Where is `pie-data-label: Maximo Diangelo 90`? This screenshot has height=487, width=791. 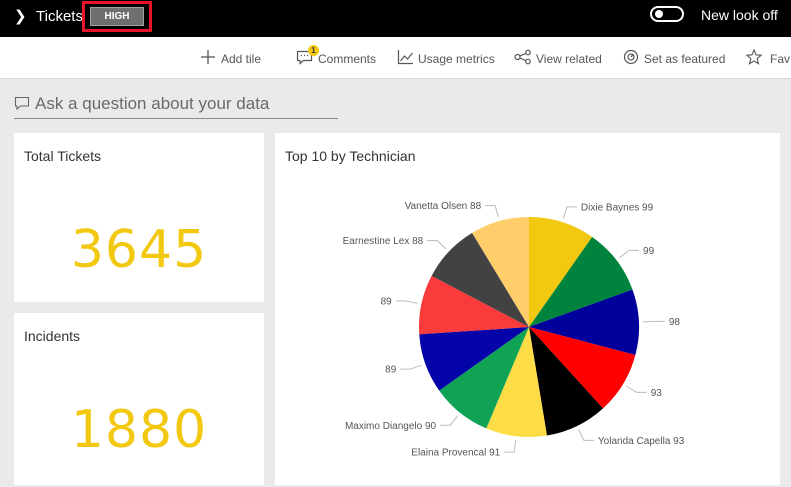 pie-data-label: Maximo Diangelo 90 is located at coordinates (391, 426).